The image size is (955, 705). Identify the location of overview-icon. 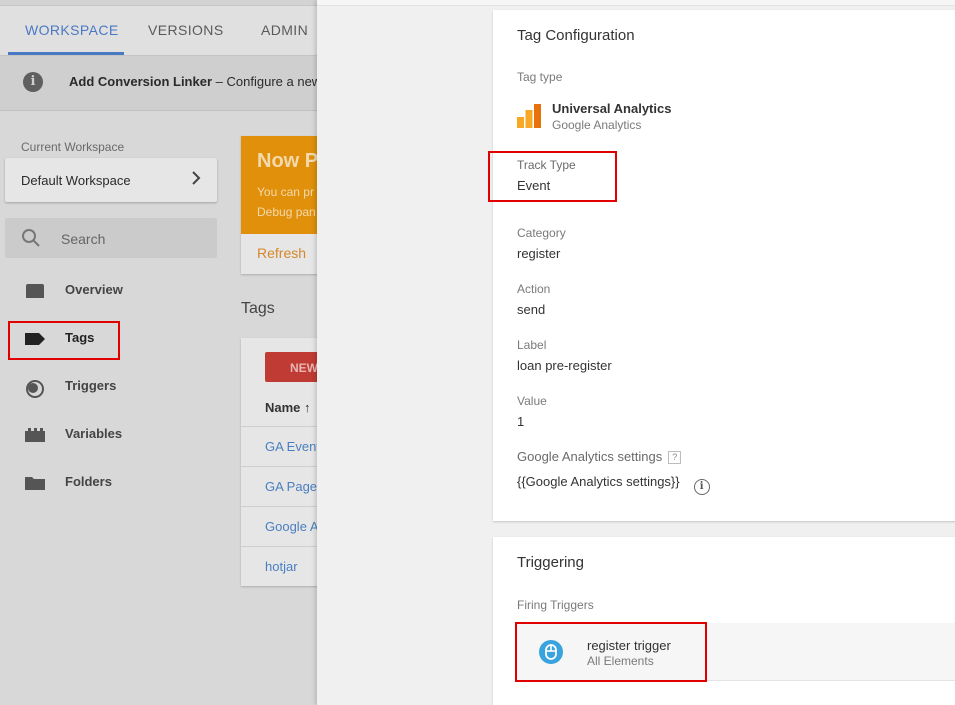
(35, 293).